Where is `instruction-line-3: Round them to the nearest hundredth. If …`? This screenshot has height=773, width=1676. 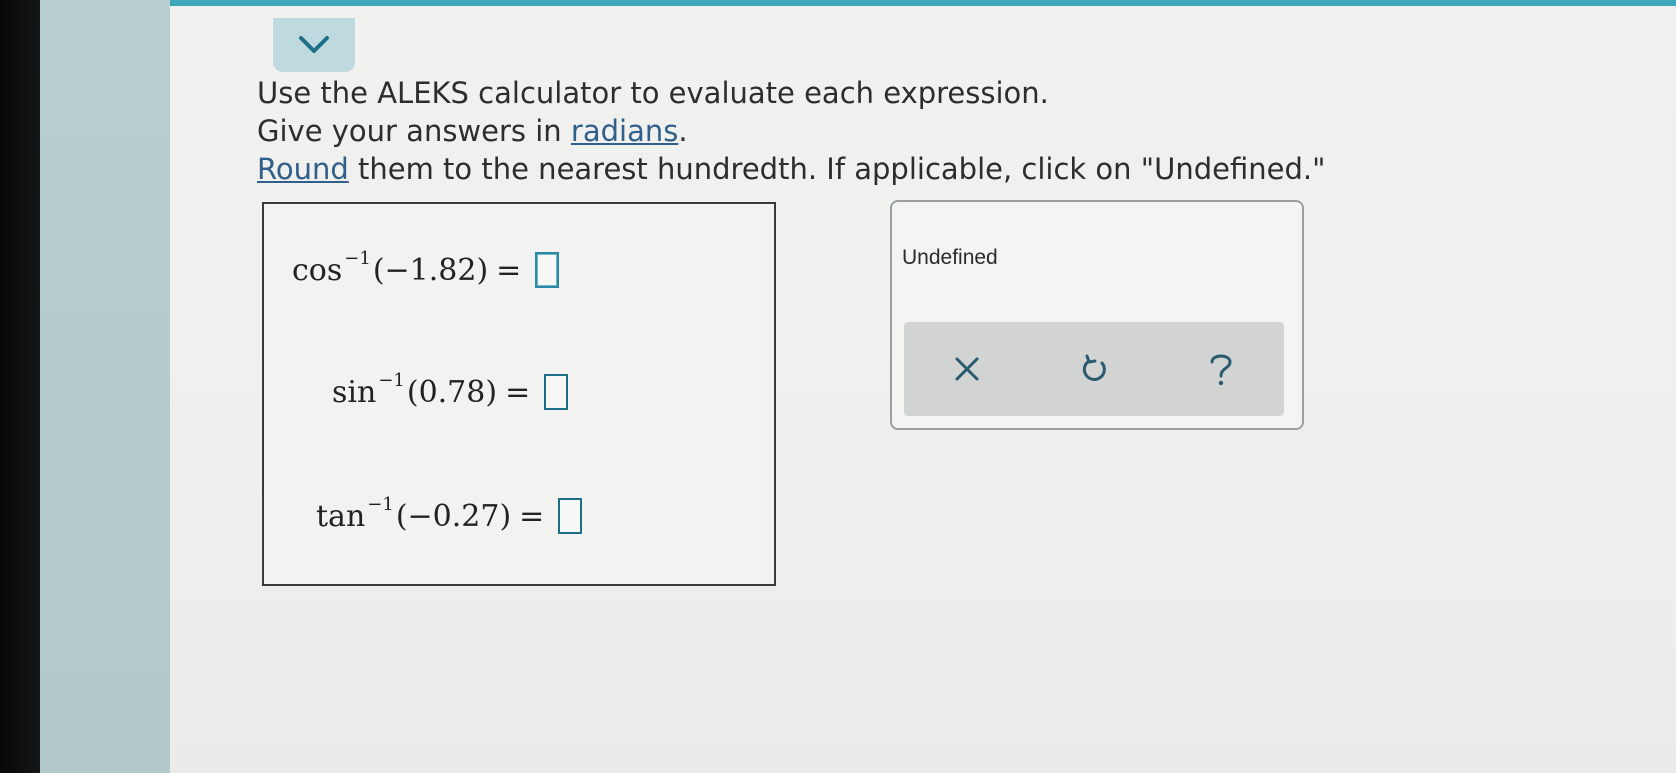
instruction-line-3: Round them to the nearest hundredth. If … is located at coordinates (857, 169).